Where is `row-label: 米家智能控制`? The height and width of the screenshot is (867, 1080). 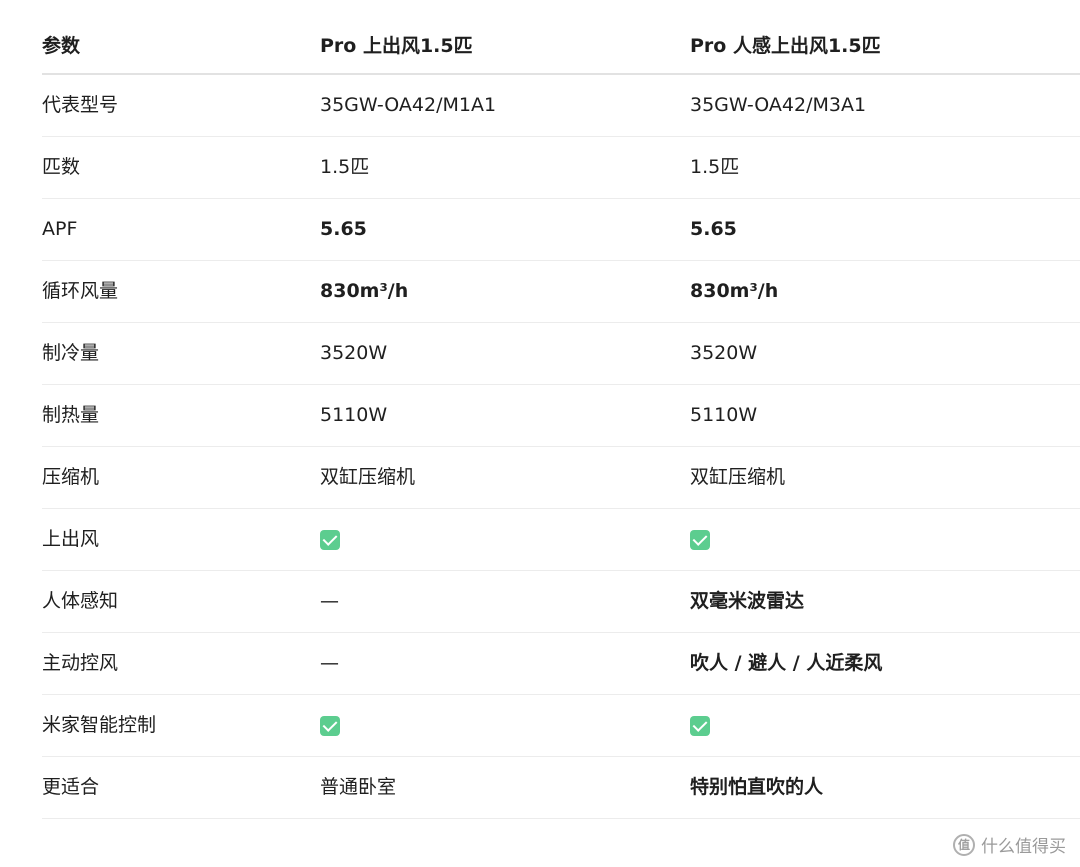 row-label: 米家智能控制 is located at coordinates (99, 725).